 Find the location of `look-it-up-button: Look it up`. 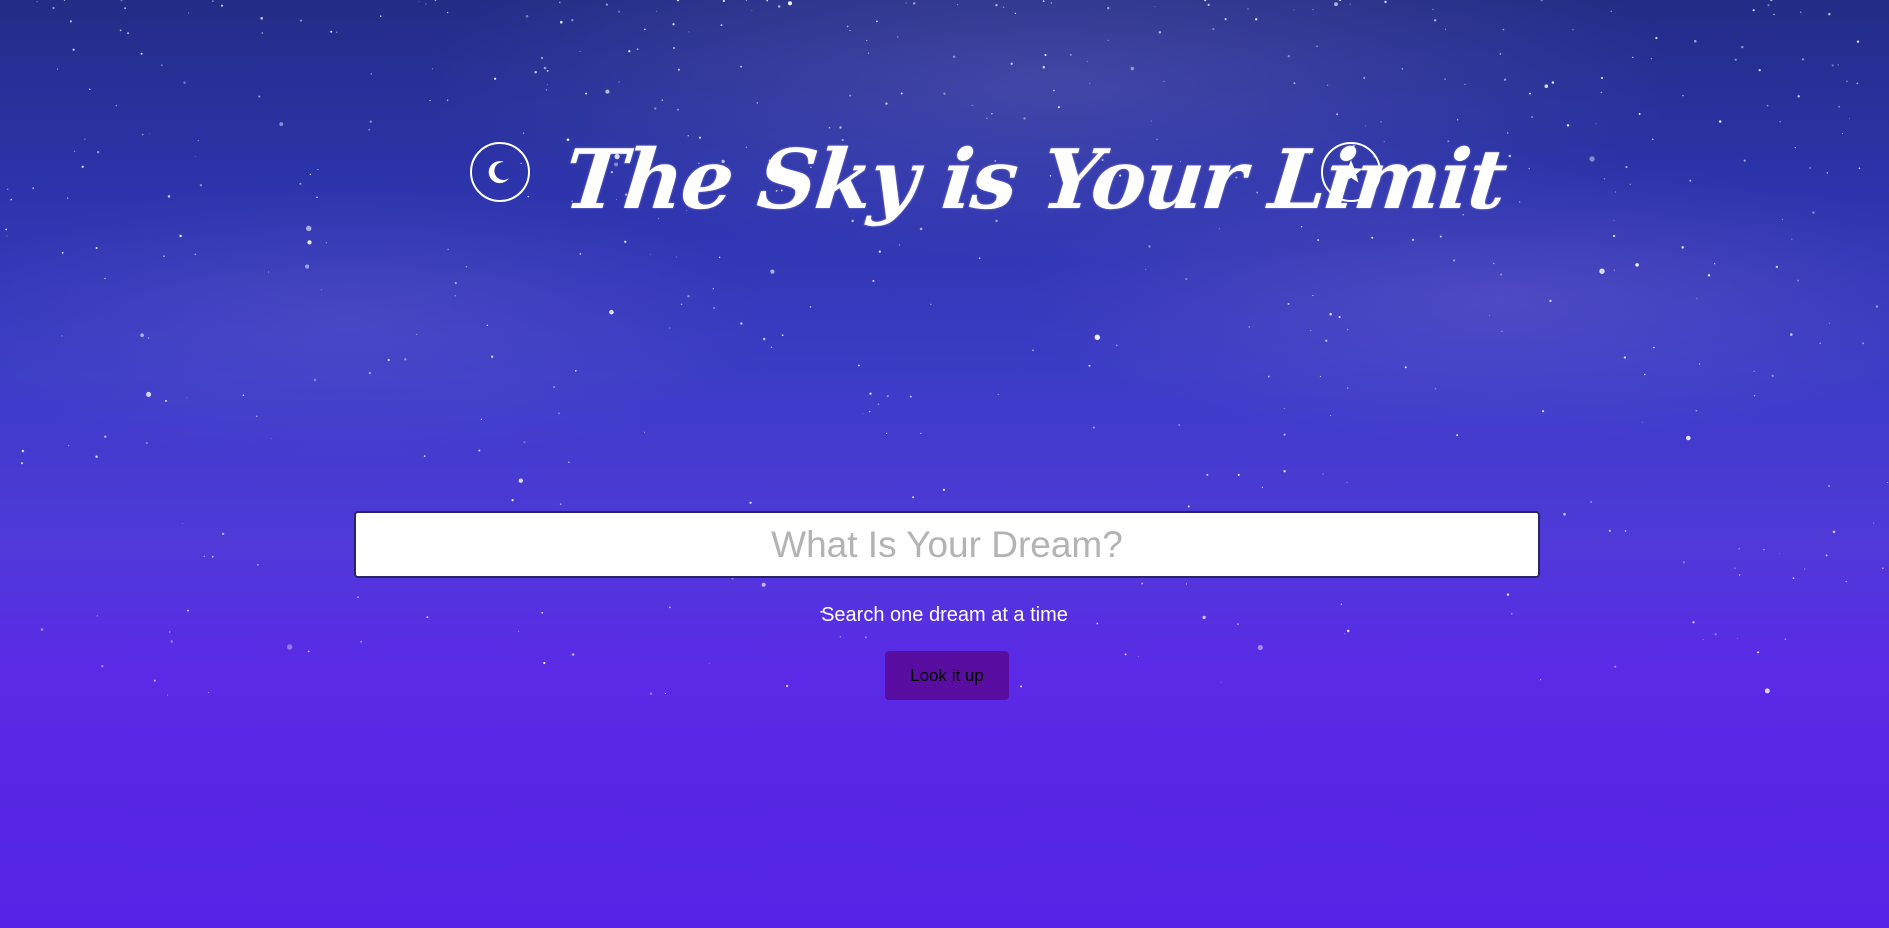

look-it-up-button: Look it up is located at coordinates (947, 675).